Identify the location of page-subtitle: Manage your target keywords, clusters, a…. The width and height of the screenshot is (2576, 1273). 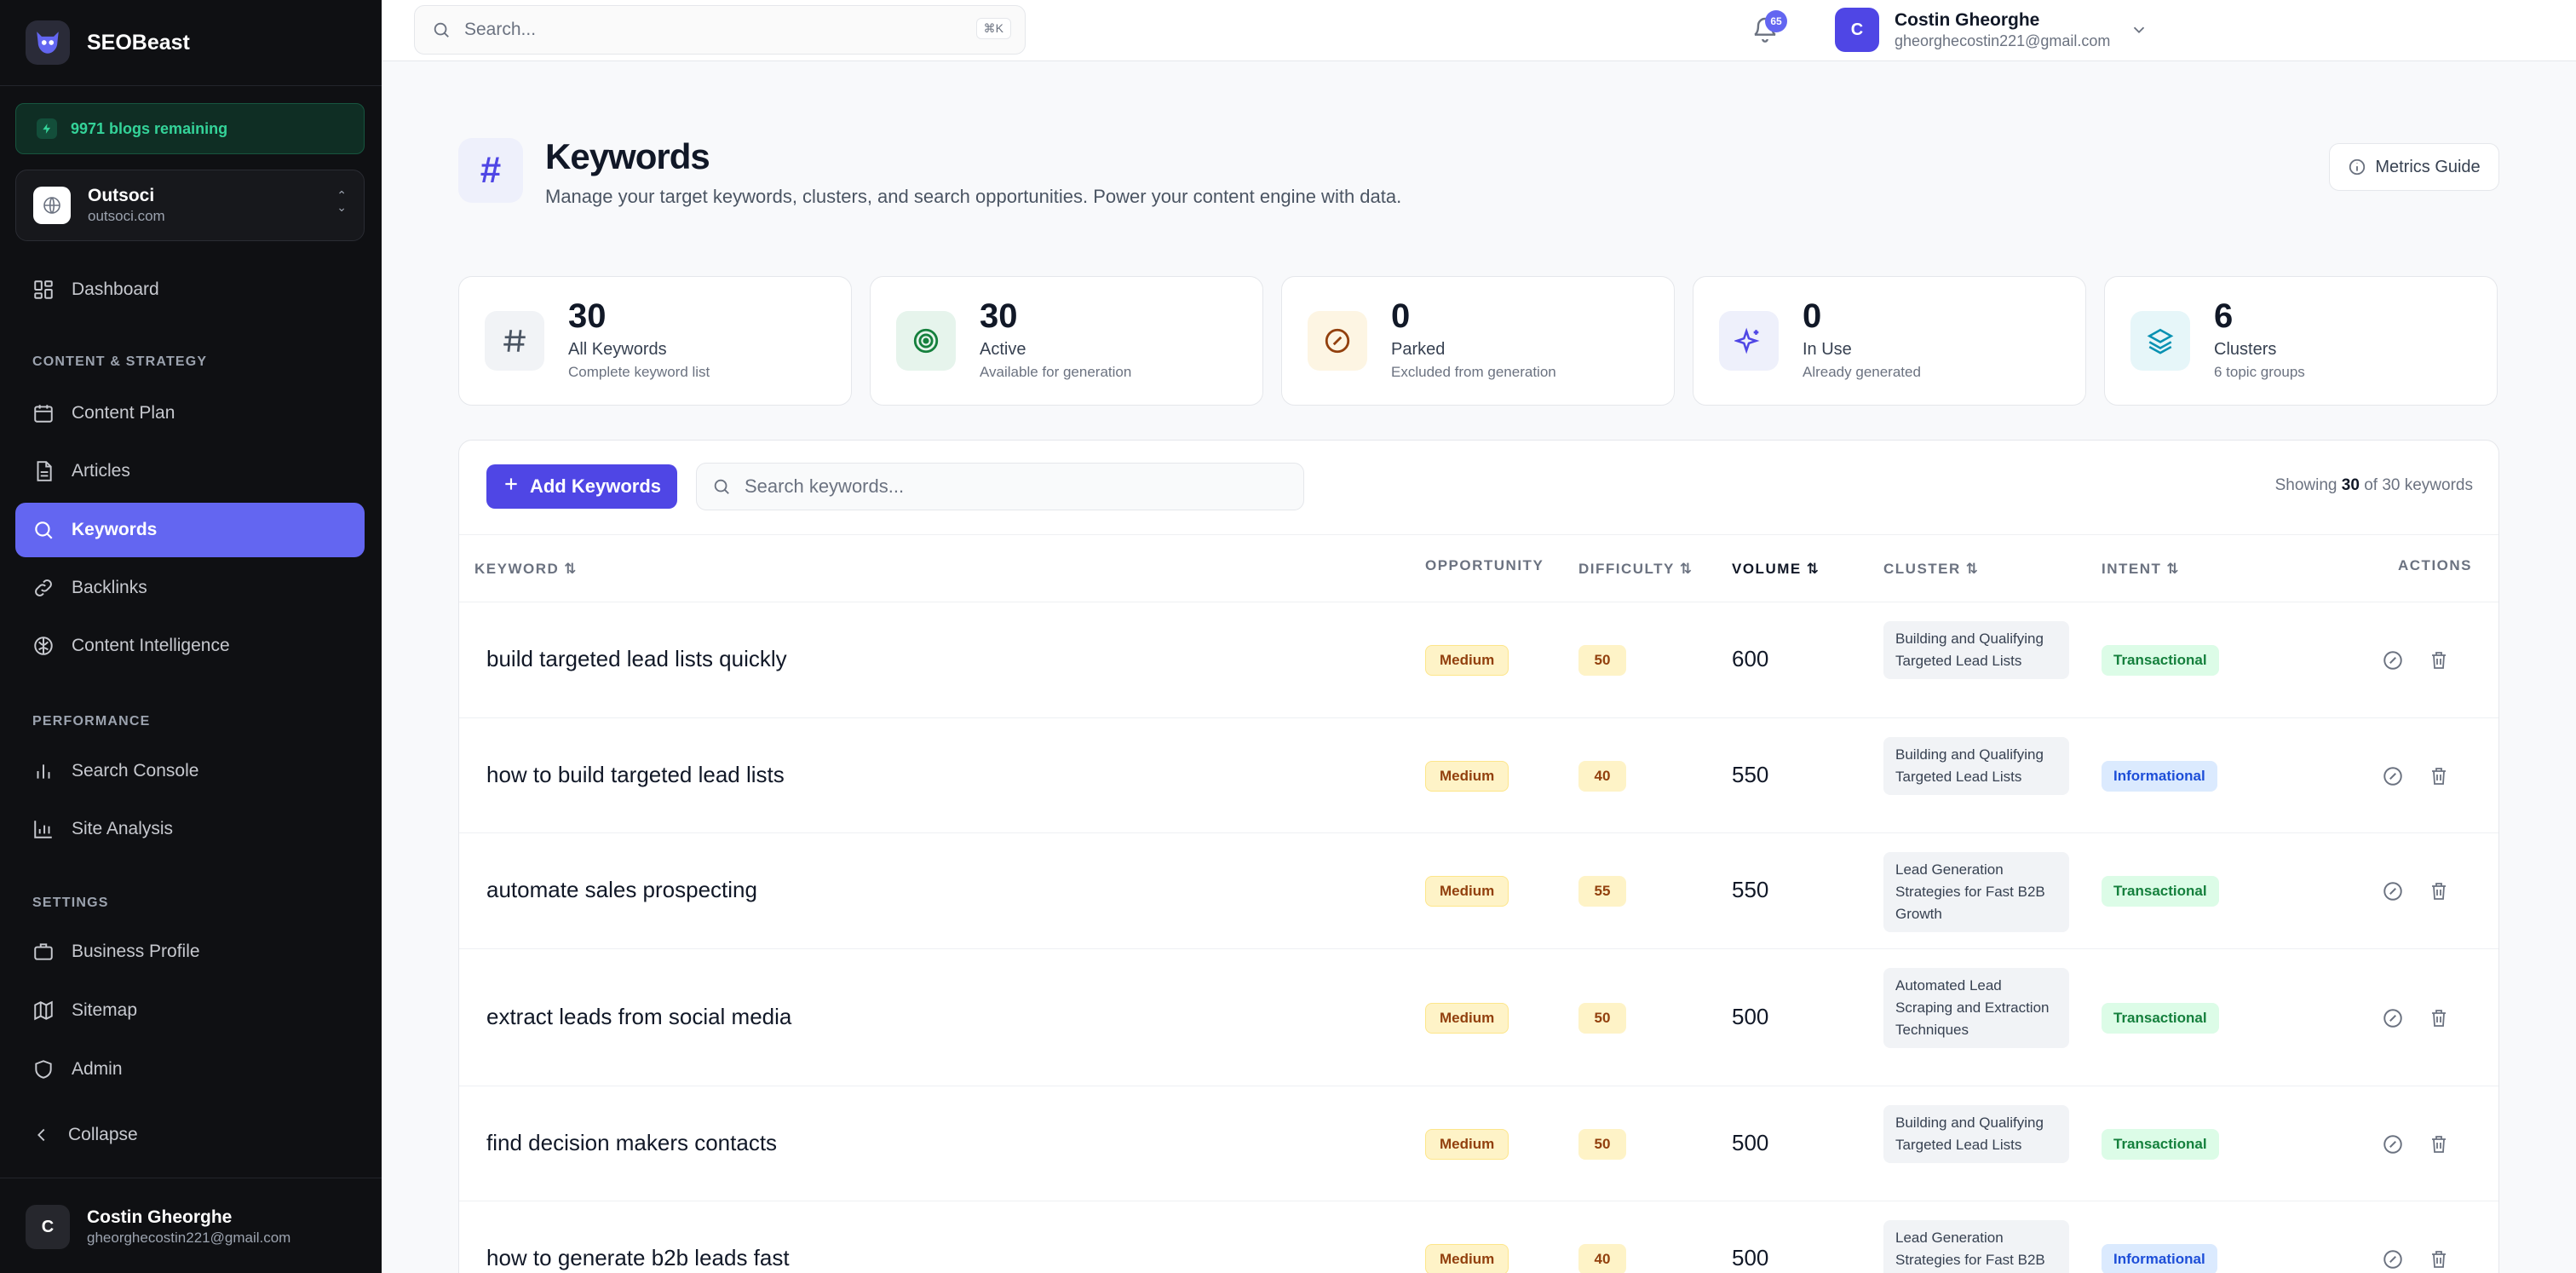
(973, 196).